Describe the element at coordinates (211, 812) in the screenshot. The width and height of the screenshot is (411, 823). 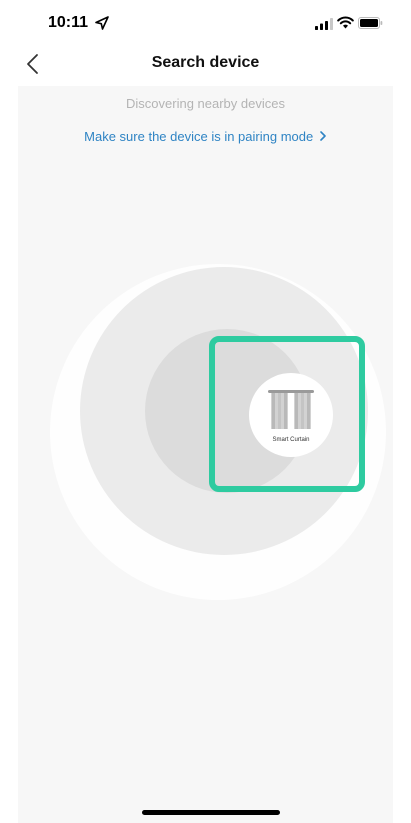
I see `home-indicator` at that location.